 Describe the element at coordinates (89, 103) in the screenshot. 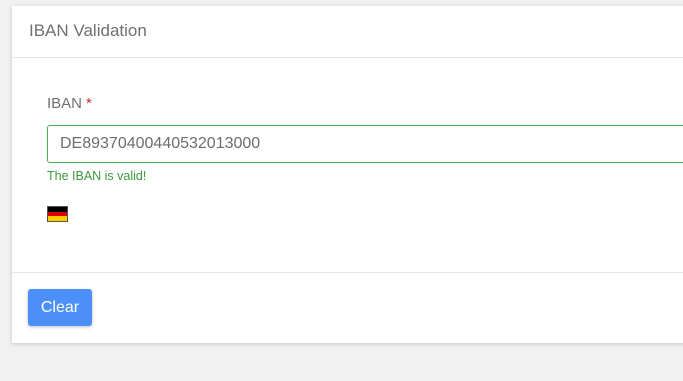

I see `required-marker: *` at that location.